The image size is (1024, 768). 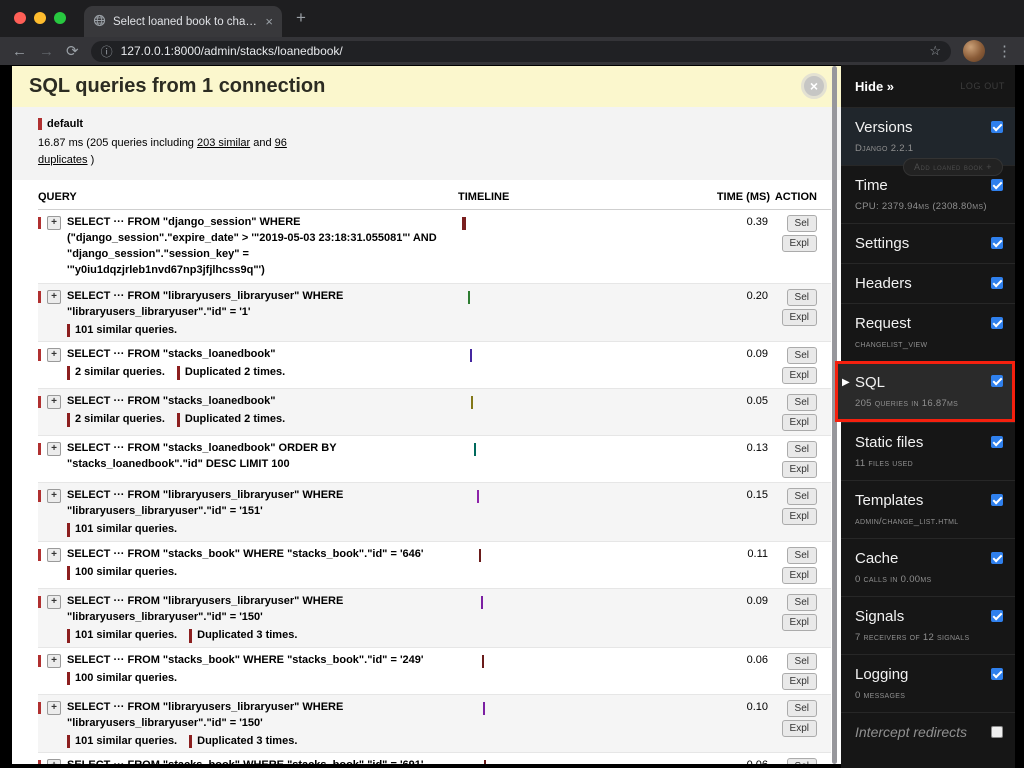 What do you see at coordinates (928, 625) in the screenshot?
I see `toolbar-item-signals: Signals 7 receivers of 12 signals` at bounding box center [928, 625].